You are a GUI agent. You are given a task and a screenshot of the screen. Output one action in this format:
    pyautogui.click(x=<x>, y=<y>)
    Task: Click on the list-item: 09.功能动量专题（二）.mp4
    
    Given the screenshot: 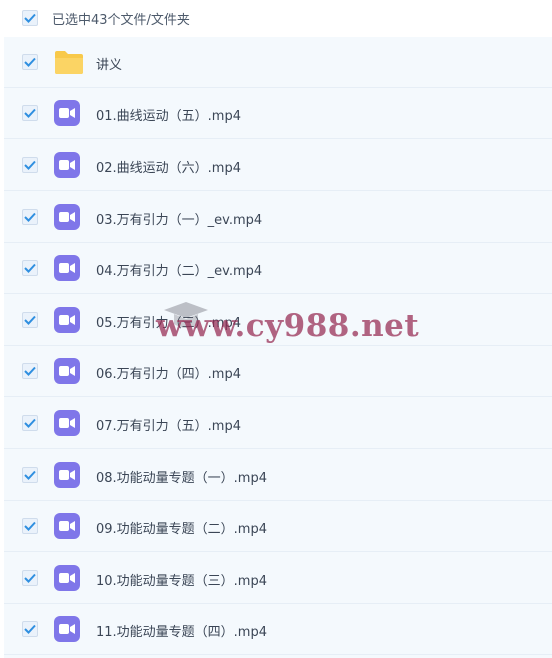 What is the action you would take?
    pyautogui.click(x=278, y=526)
    